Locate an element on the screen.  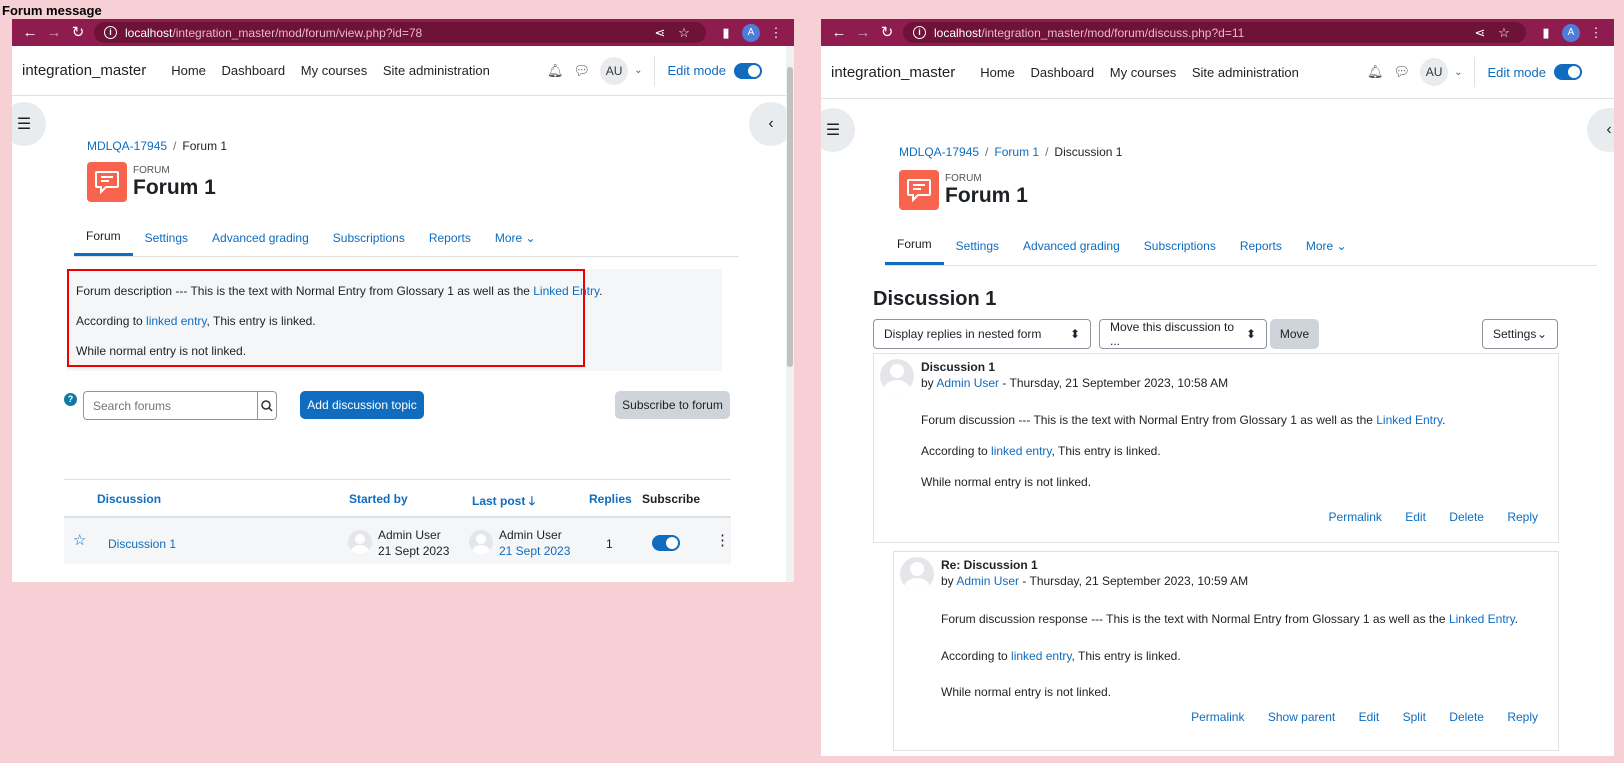
block-drawer-icon: ‹ is located at coordinates (1600, 130).